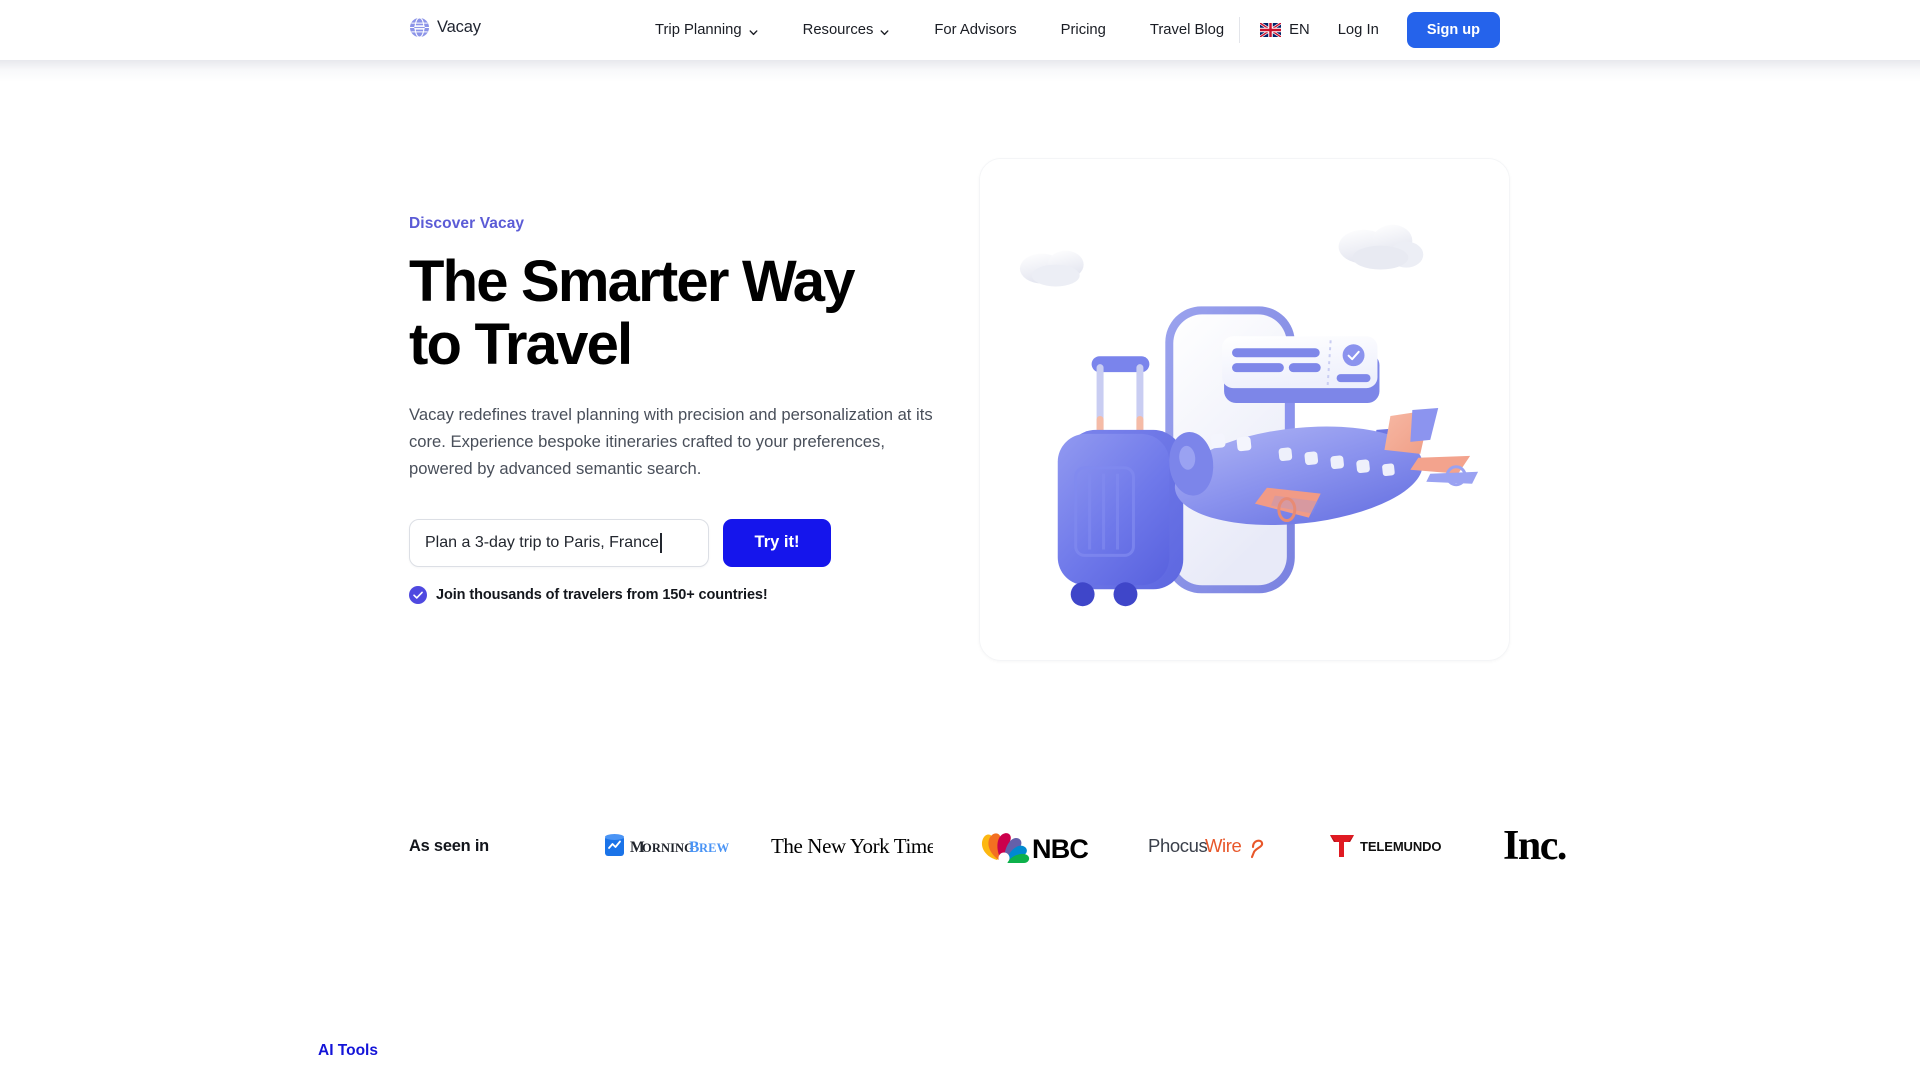 This screenshot has width=1920, height=1080. I want to click on svg-text: B, so click(694, 847).